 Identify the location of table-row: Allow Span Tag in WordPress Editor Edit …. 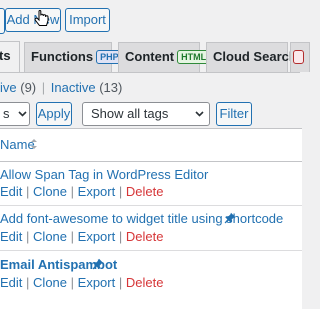
(151, 183).